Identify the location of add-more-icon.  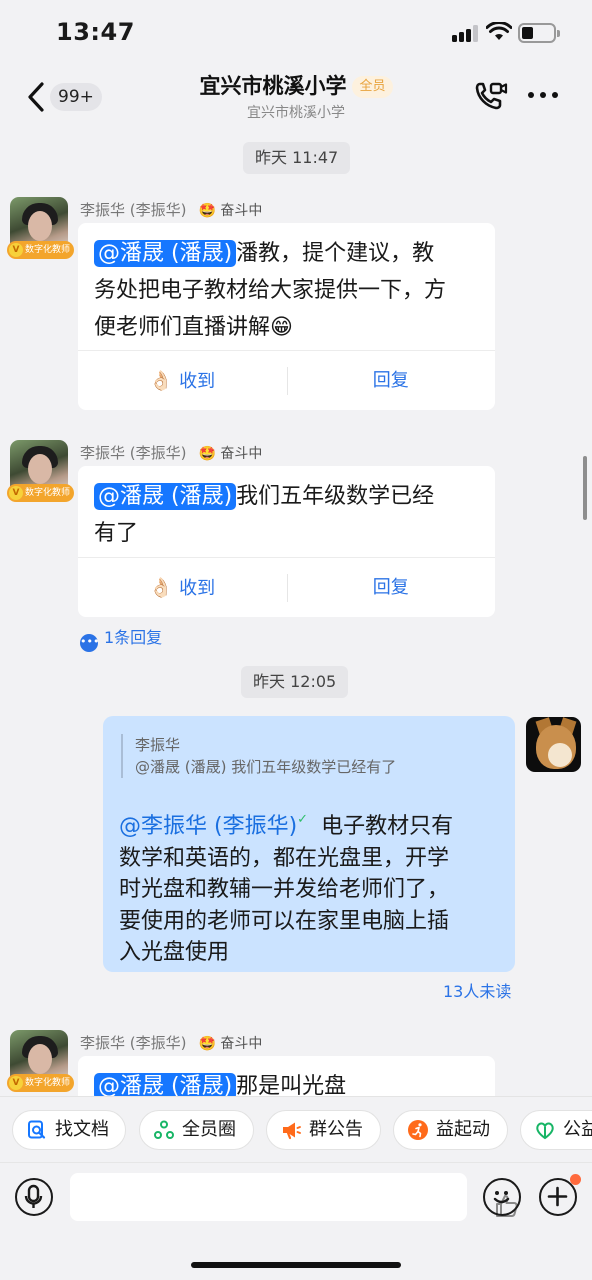
(560, 1195).